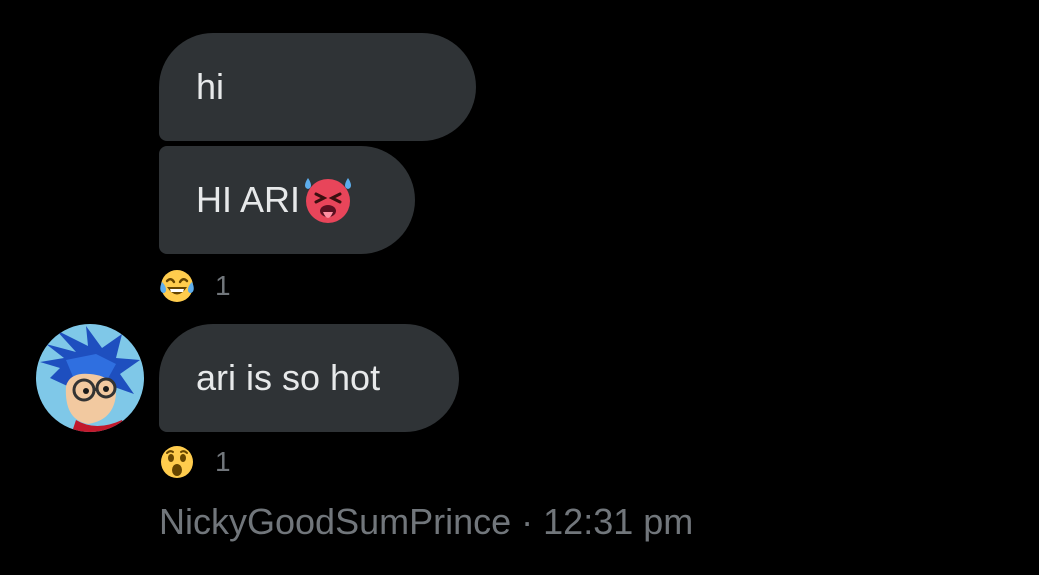 The width and height of the screenshot is (1039, 575). I want to click on message-text: ari is so hot, so click(288, 377).